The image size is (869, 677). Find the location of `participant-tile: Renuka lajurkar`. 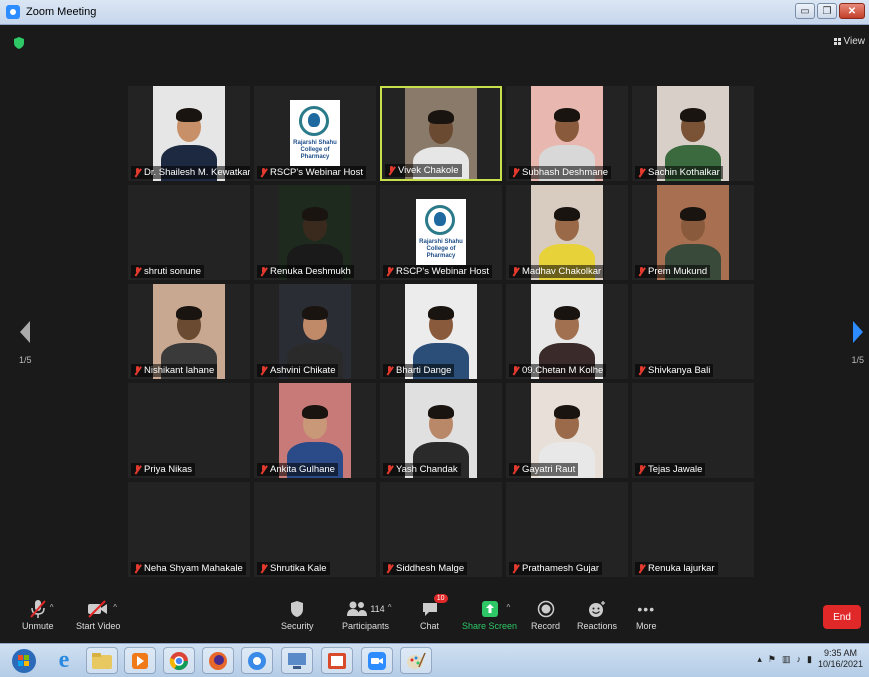

participant-tile: Renuka lajurkar is located at coordinates (693, 529).